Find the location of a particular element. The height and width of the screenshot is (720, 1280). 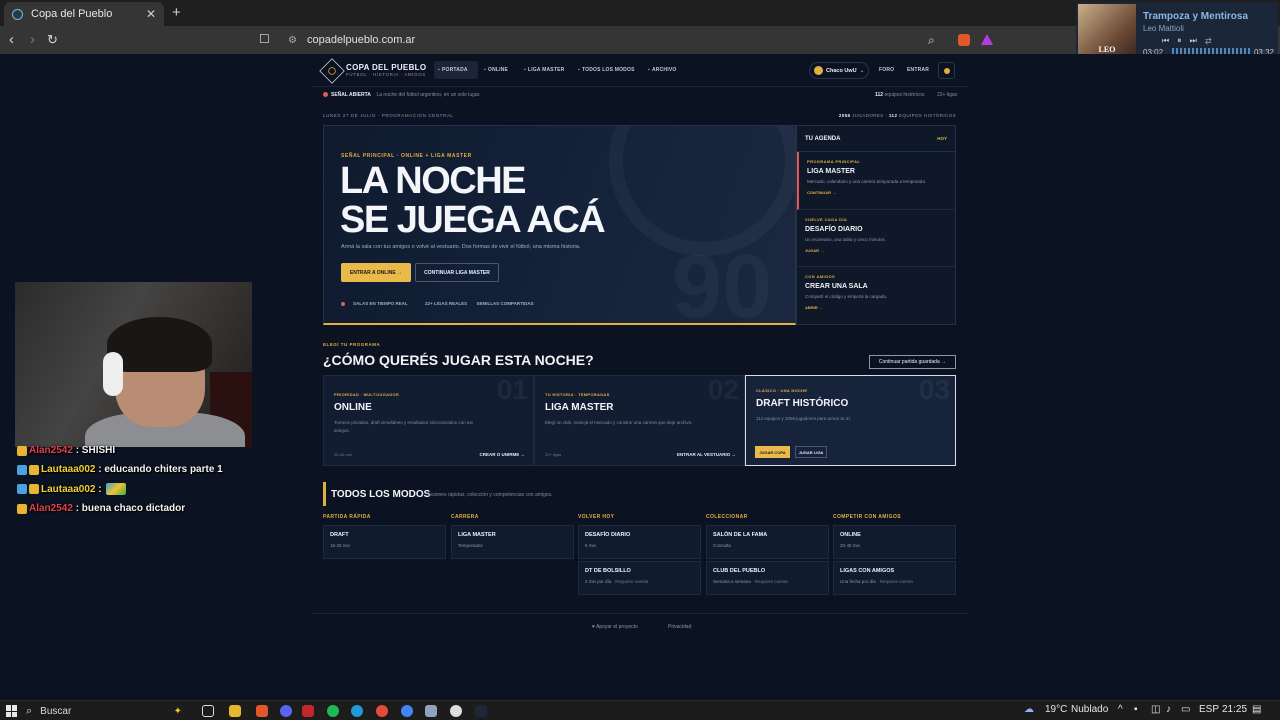

chat-message: Alan2542 : buena chaco dictador is located at coordinates (101, 508).